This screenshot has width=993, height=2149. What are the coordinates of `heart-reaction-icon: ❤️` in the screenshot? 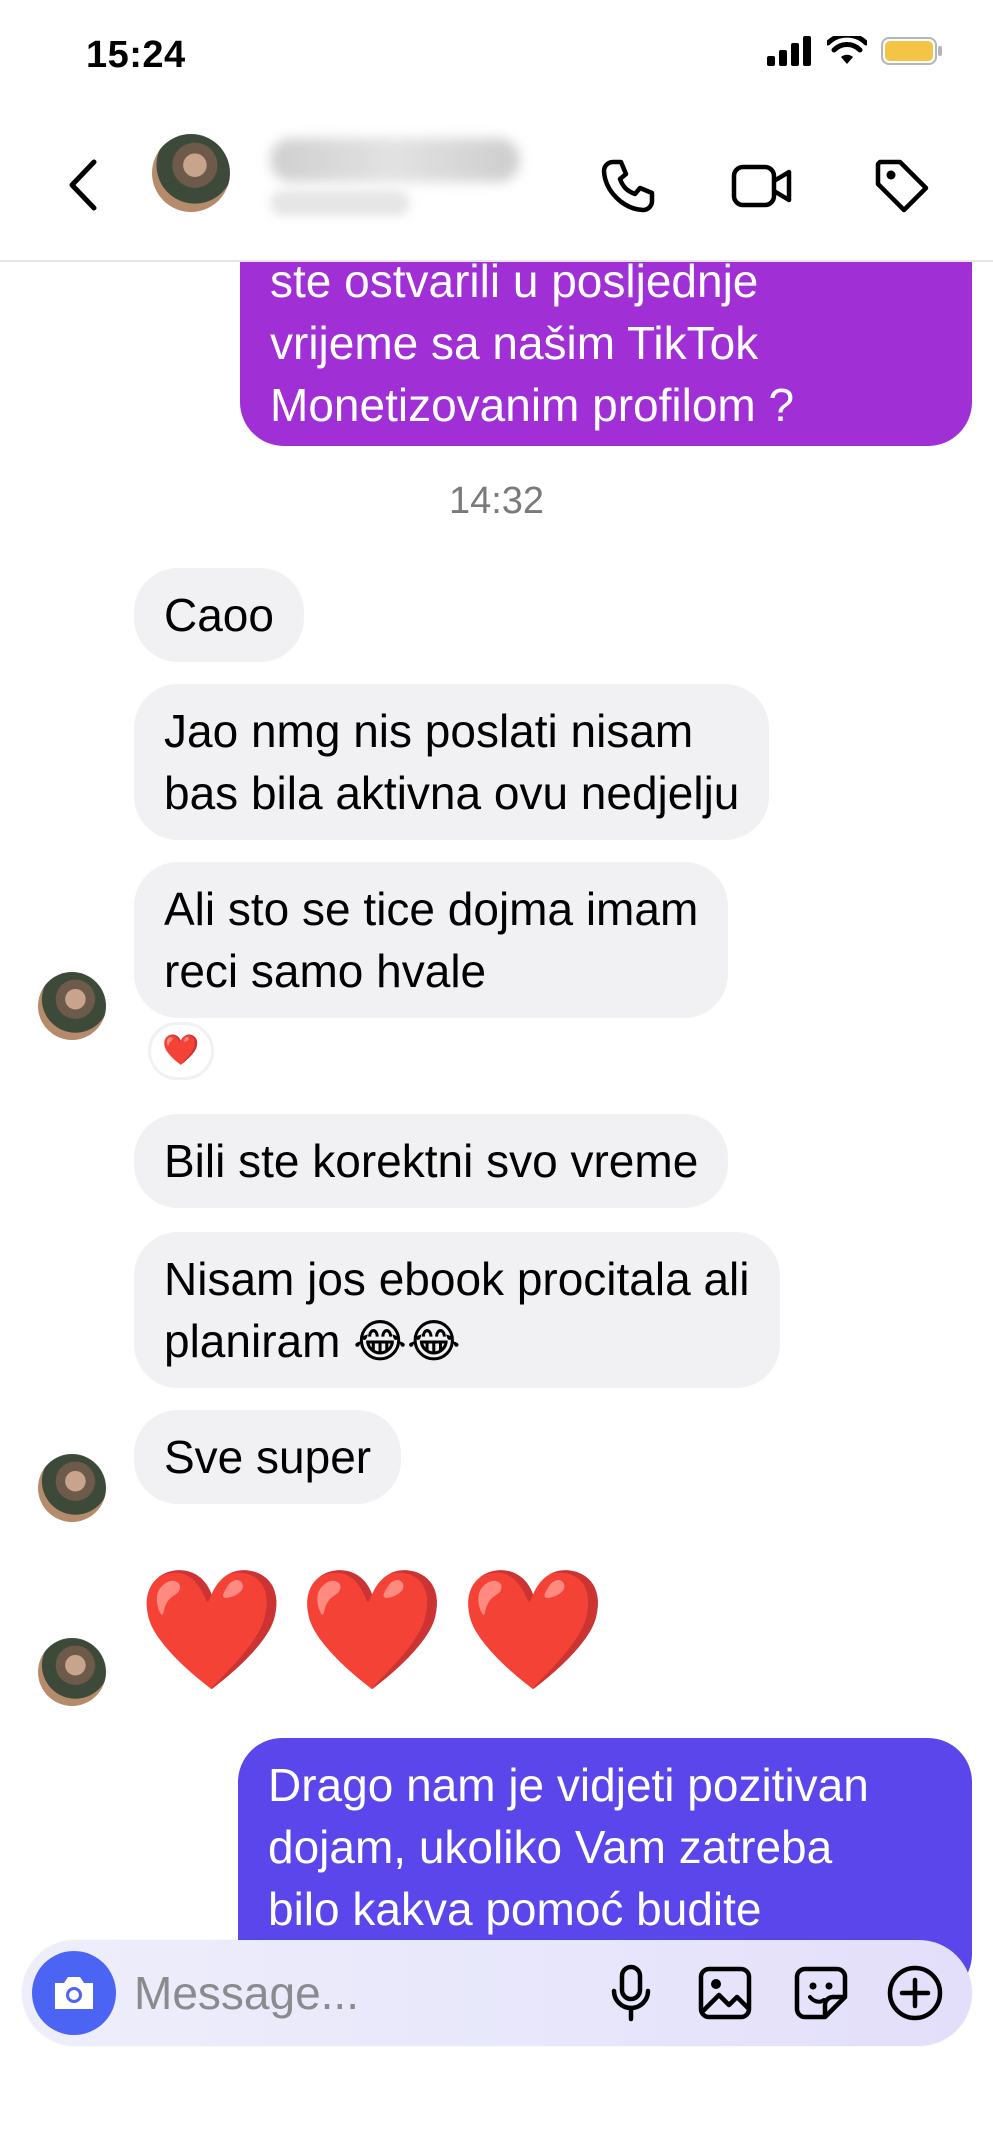 It's located at (181, 1050).